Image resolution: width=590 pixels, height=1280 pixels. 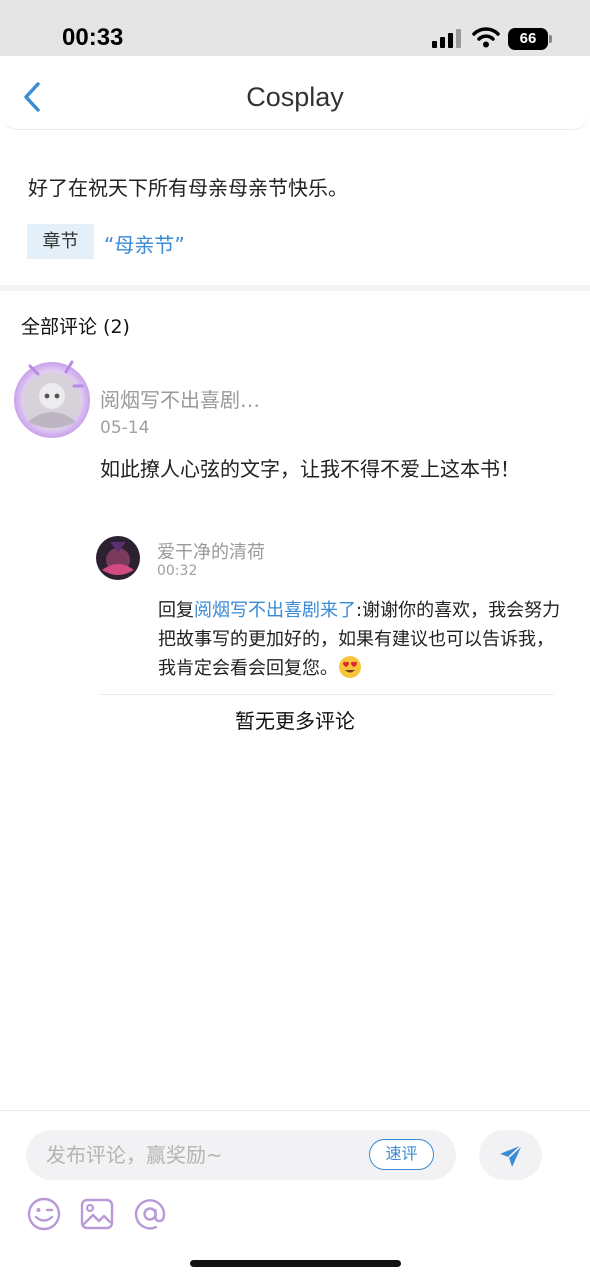 What do you see at coordinates (275, 610) in the screenshot?
I see `reply-mention-link: 阅烟写不出喜剧来了` at bounding box center [275, 610].